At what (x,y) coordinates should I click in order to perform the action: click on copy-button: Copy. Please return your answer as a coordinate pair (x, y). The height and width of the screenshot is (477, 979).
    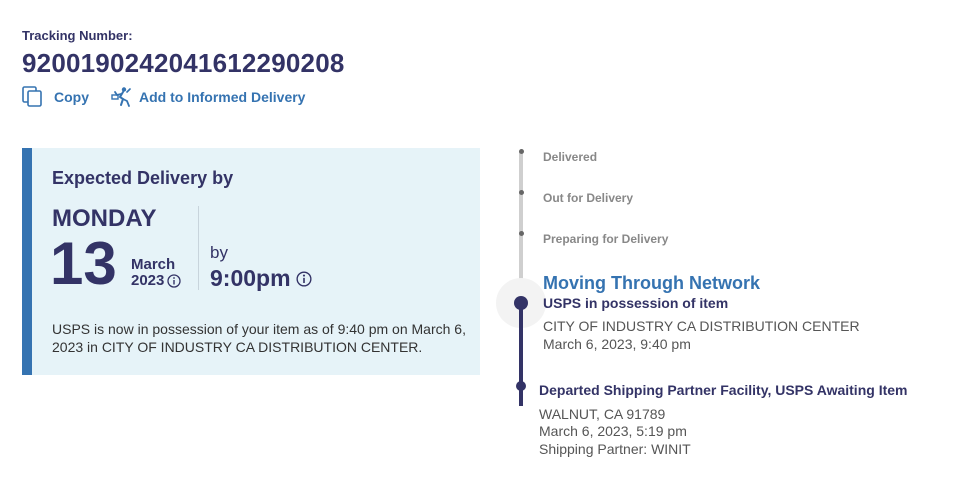
    Looking at the image, I should click on (55, 97).